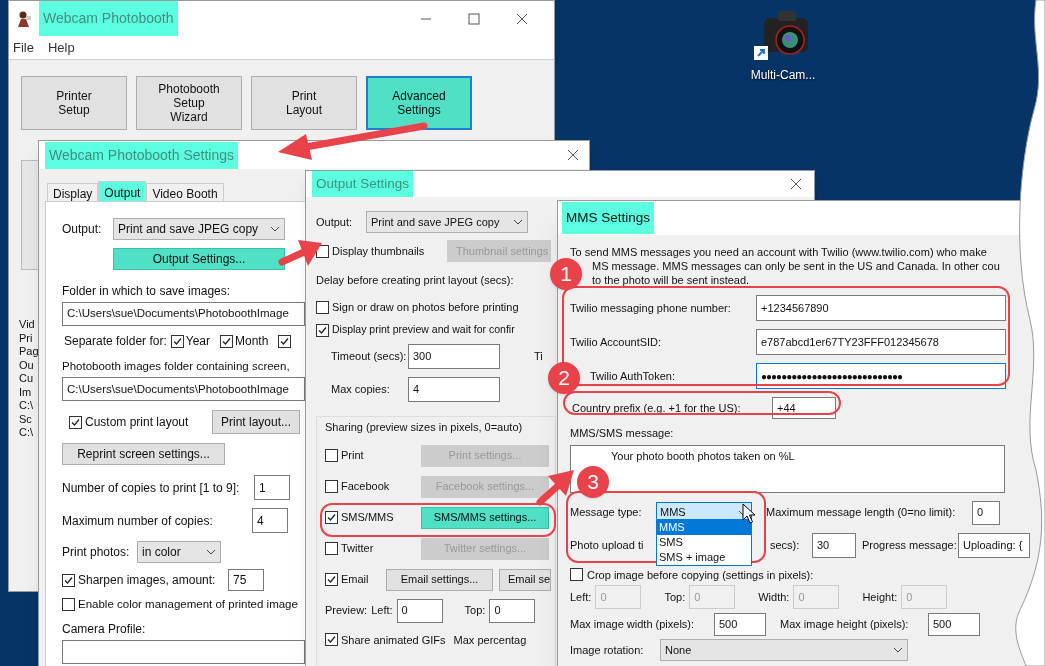 This screenshot has width=1045, height=666. Describe the element at coordinates (608, 218) in the screenshot. I see `window-title: MMS Settings` at that location.